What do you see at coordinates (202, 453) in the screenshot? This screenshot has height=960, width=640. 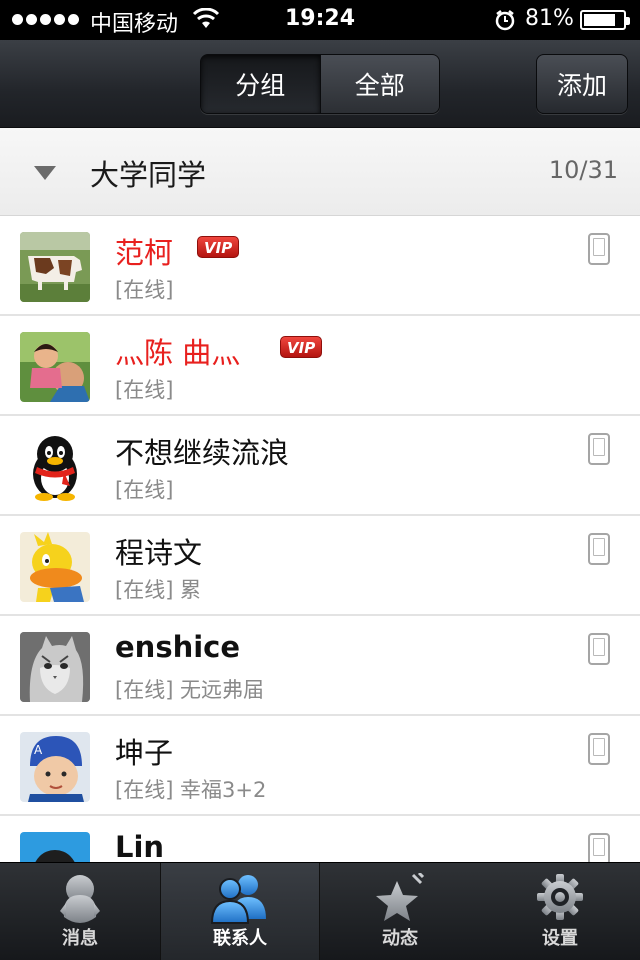 I see `contact-name: 不想继续流浪` at bounding box center [202, 453].